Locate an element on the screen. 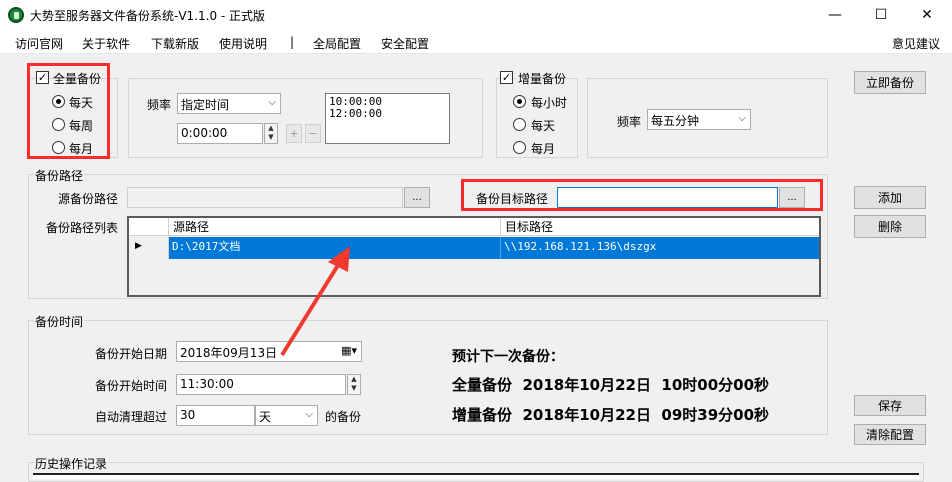  full-radio-weekly-label: 每周 is located at coordinates (81, 126).